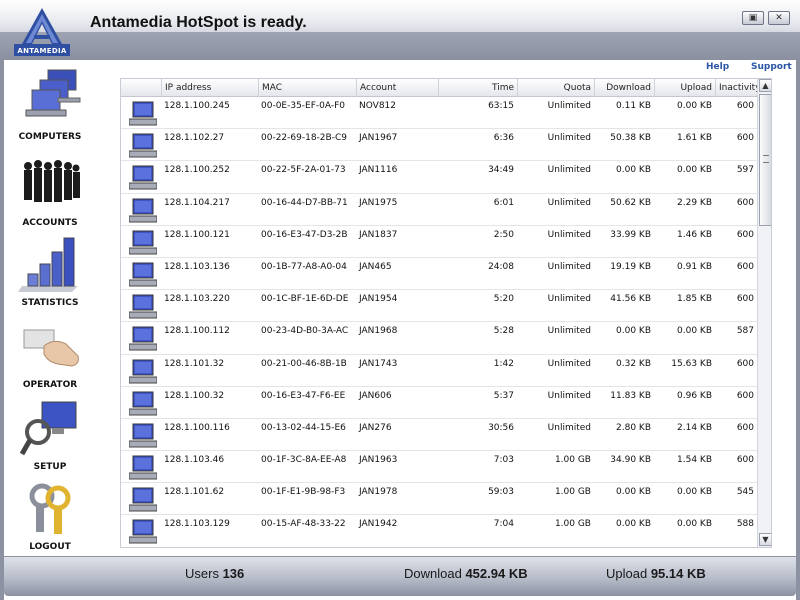 This screenshot has height=600, width=800. What do you see at coordinates (477, 88) in the screenshot?
I see `header-time: Time` at bounding box center [477, 88].